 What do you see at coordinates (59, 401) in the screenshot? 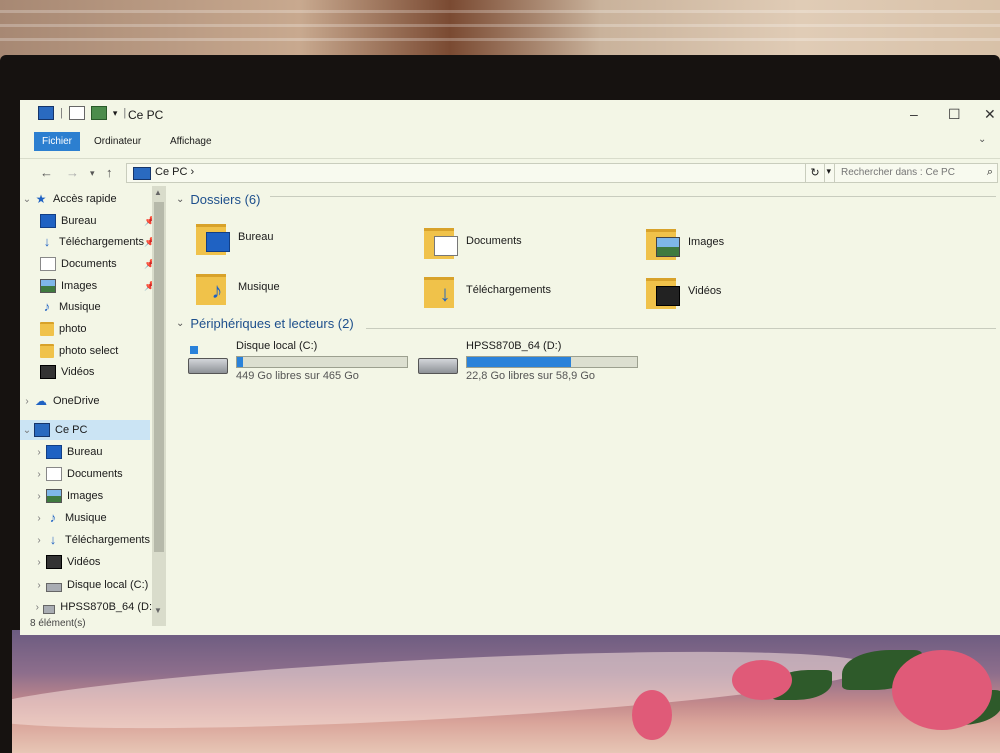
I see `sidebar-item-onedrive: › ☁ OneDrive` at bounding box center [59, 401].